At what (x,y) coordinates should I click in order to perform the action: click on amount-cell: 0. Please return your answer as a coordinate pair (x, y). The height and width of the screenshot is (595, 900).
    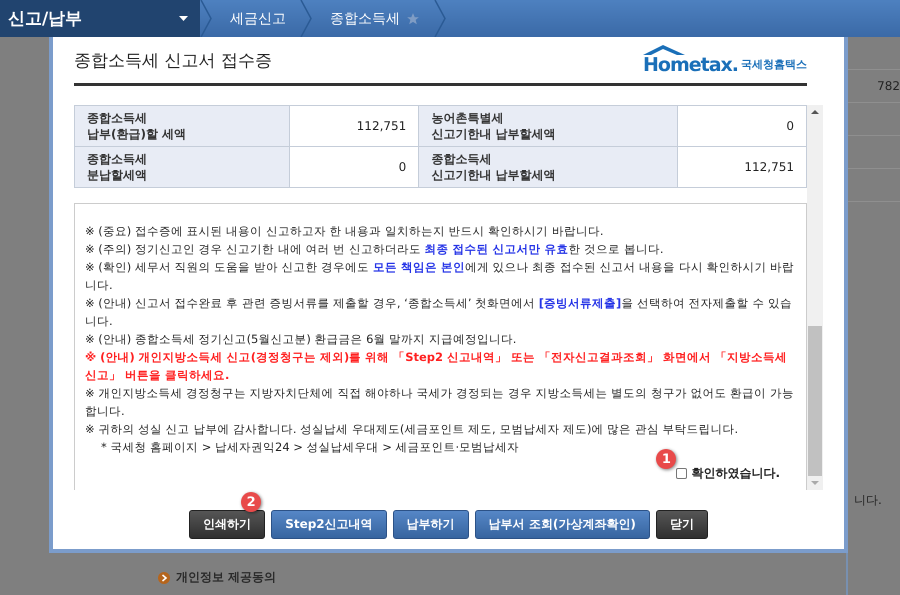
    Looking at the image, I should click on (741, 126).